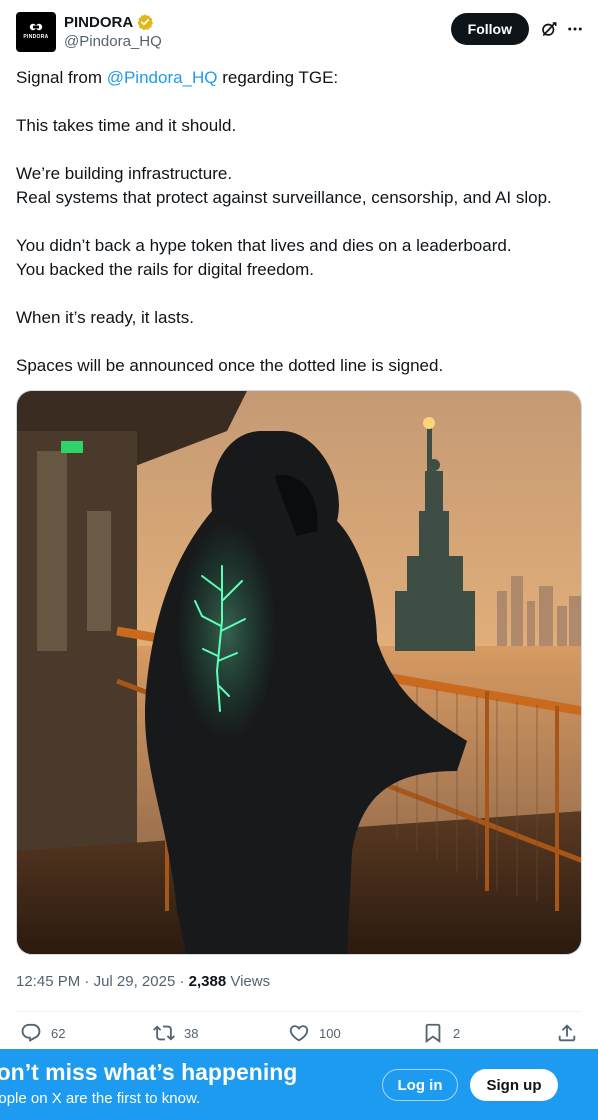  I want to click on bookmark-icon, so click(433, 1033).